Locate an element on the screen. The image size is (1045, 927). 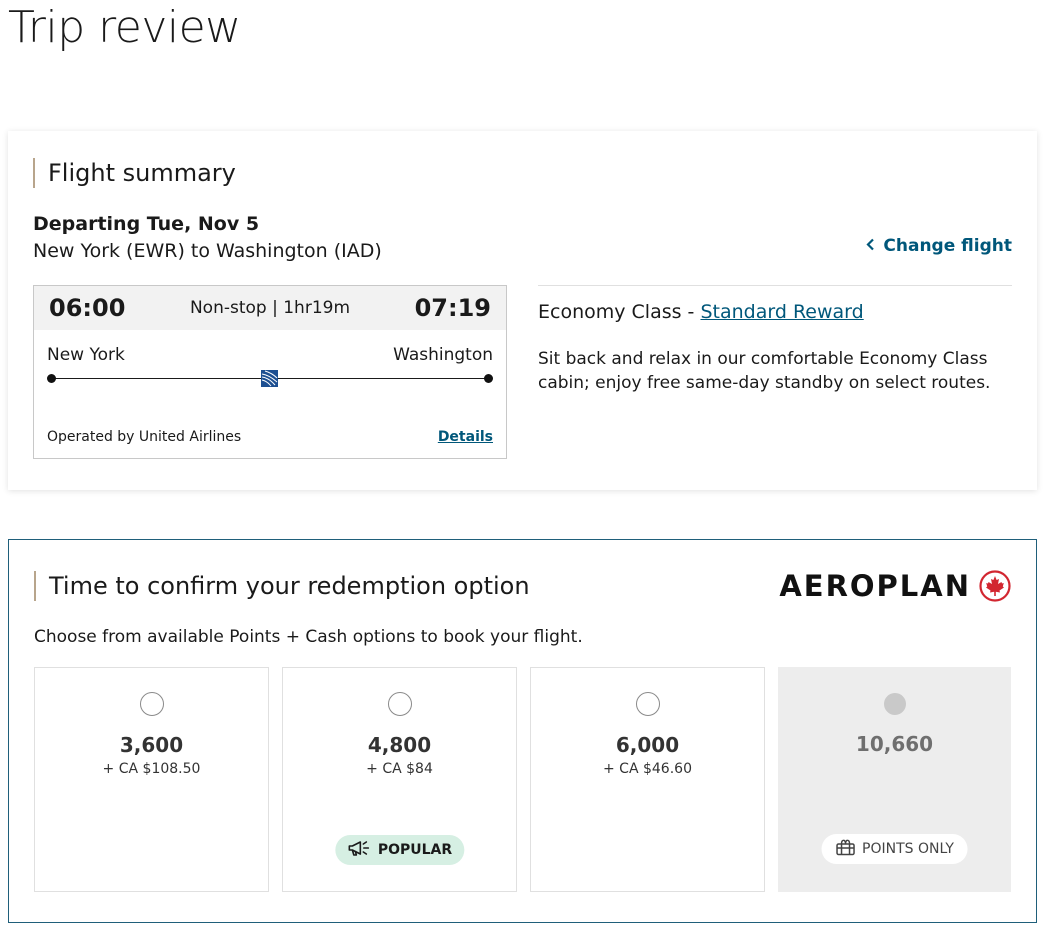
fare-class-label: Economy Class - is located at coordinates (619, 312).